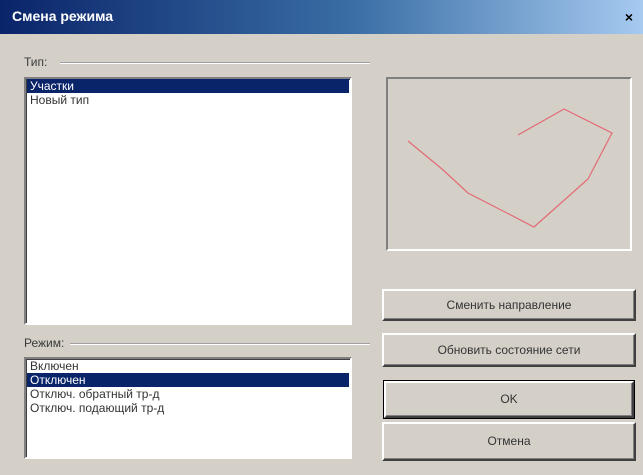  Describe the element at coordinates (38, 62) in the screenshot. I see `type-group-label: Тип:` at that location.